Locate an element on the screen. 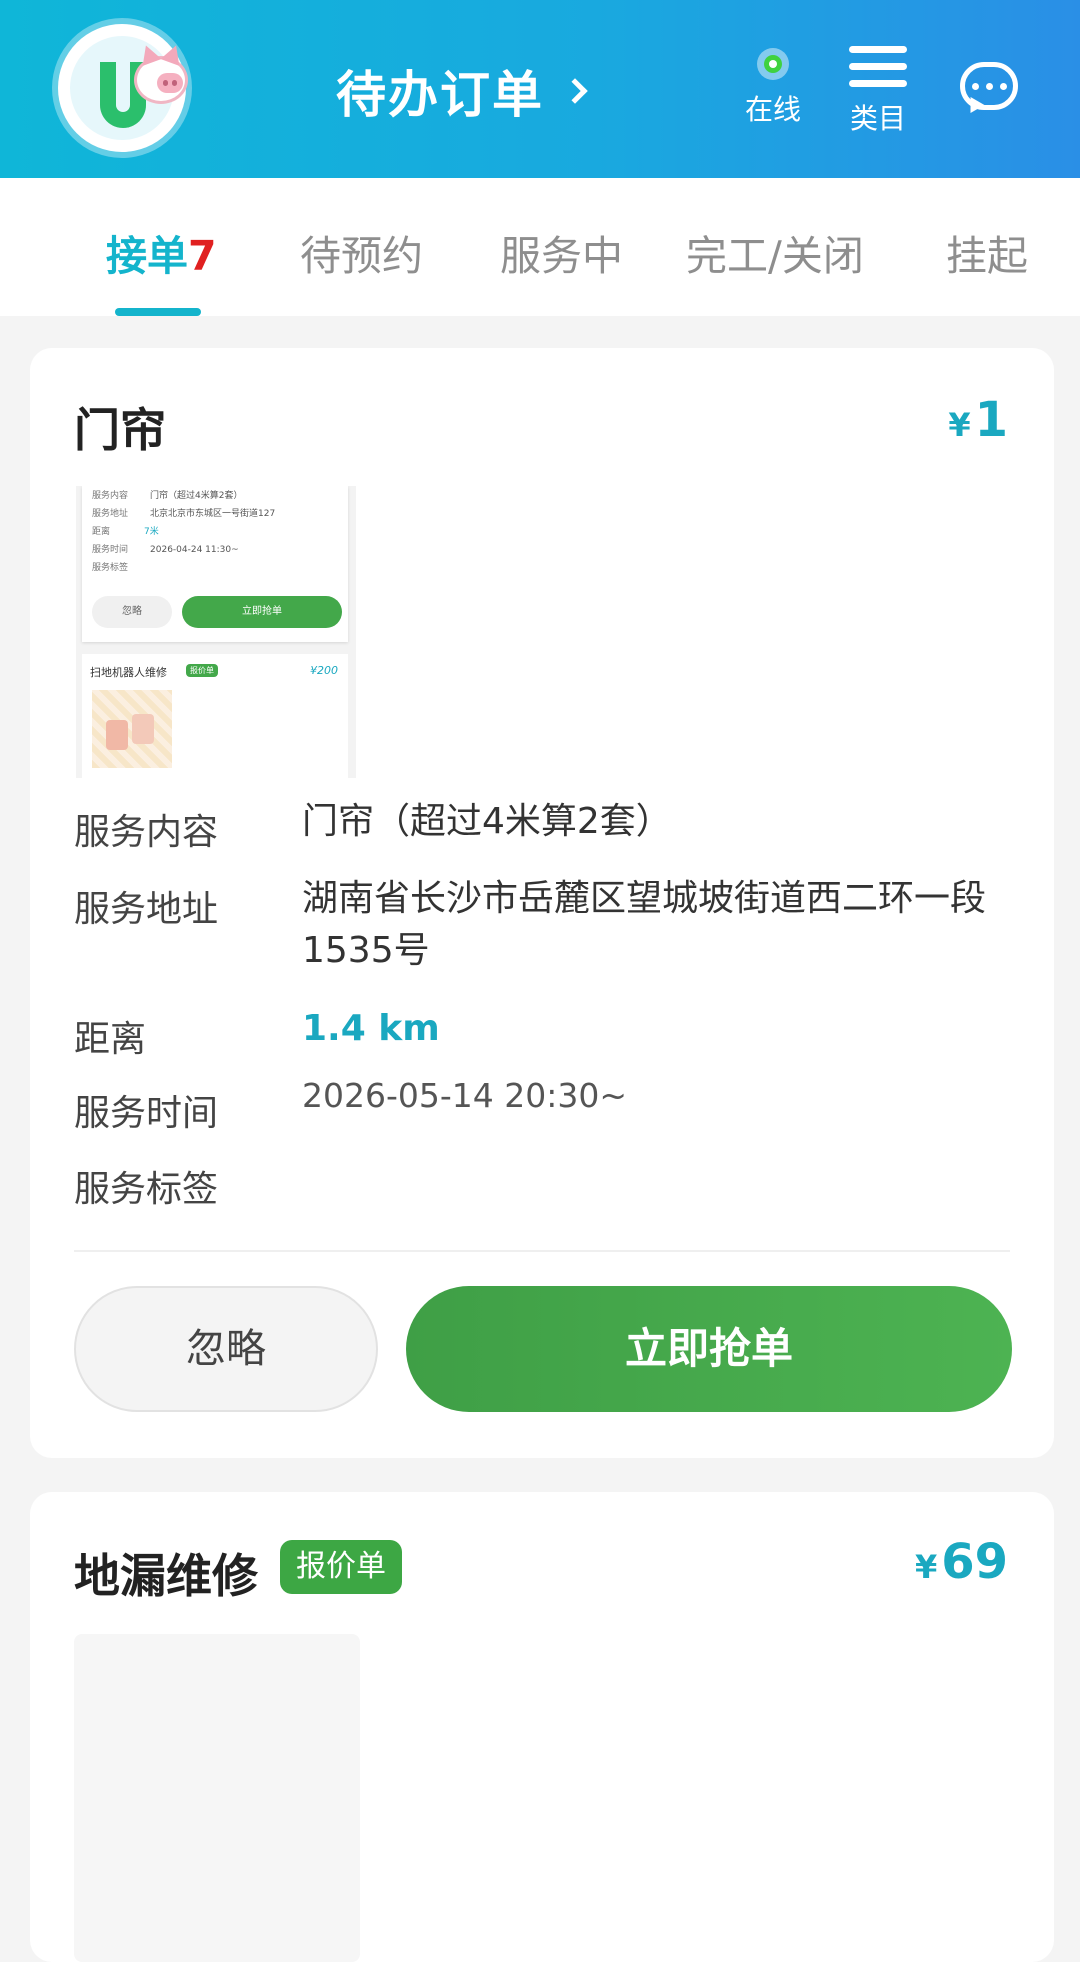  online-status-label: 在线 is located at coordinates (772, 109).